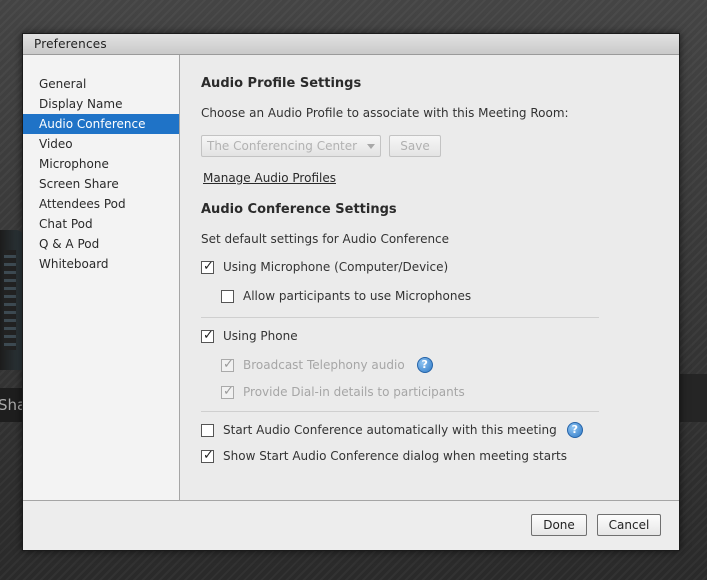  I want to click on done-button: Done, so click(559, 525).